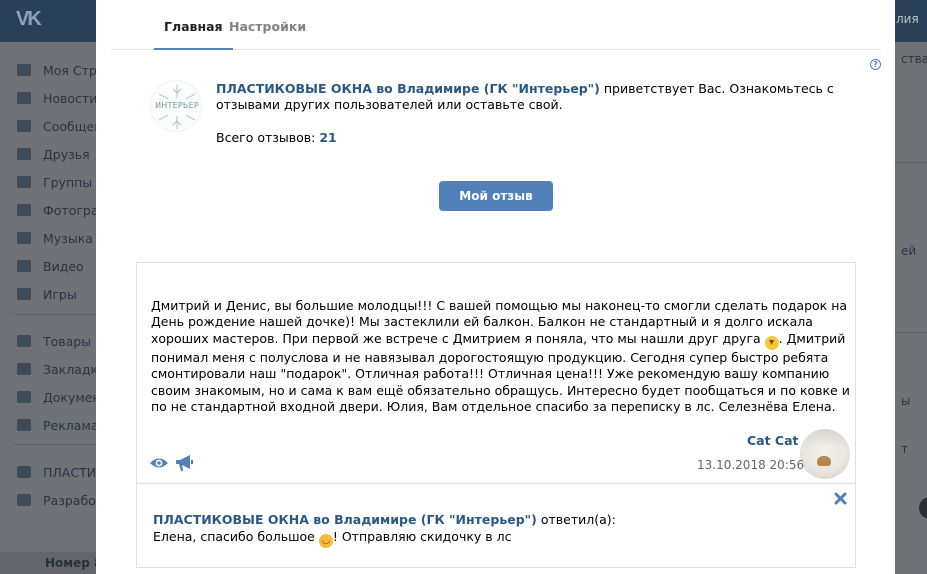  What do you see at coordinates (236, 536) in the screenshot?
I see `reply-text-part1: Елена, спасибо большое` at bounding box center [236, 536].